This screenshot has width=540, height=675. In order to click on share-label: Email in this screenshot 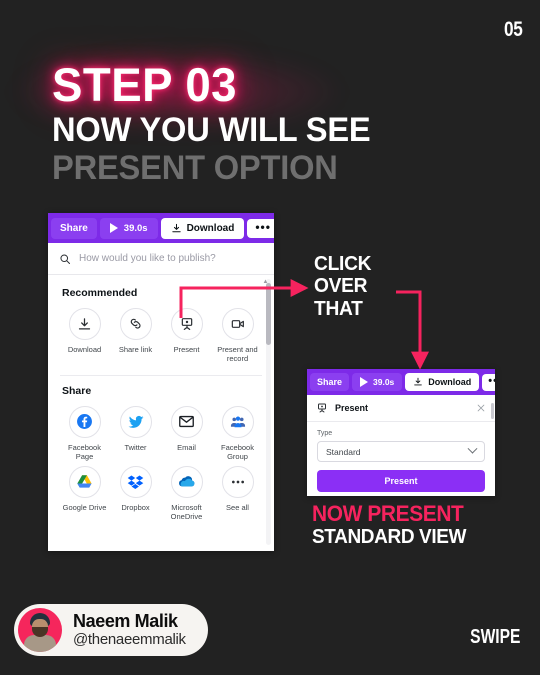, I will do `click(186, 447)`.